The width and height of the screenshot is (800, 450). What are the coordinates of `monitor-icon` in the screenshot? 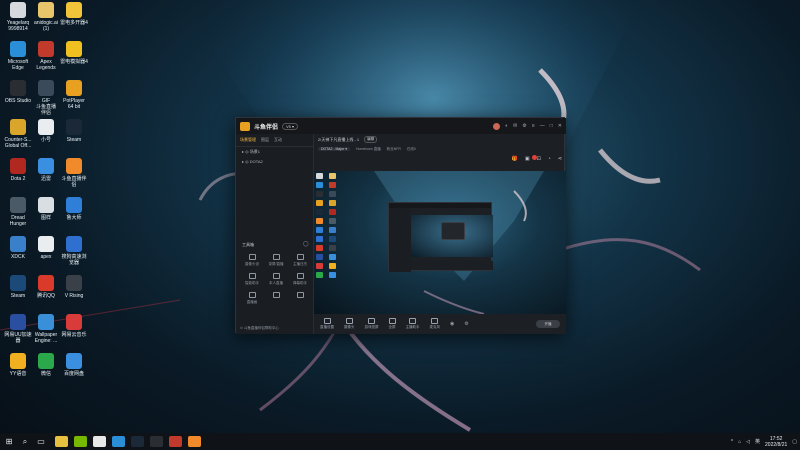 It's located at (327, 321).